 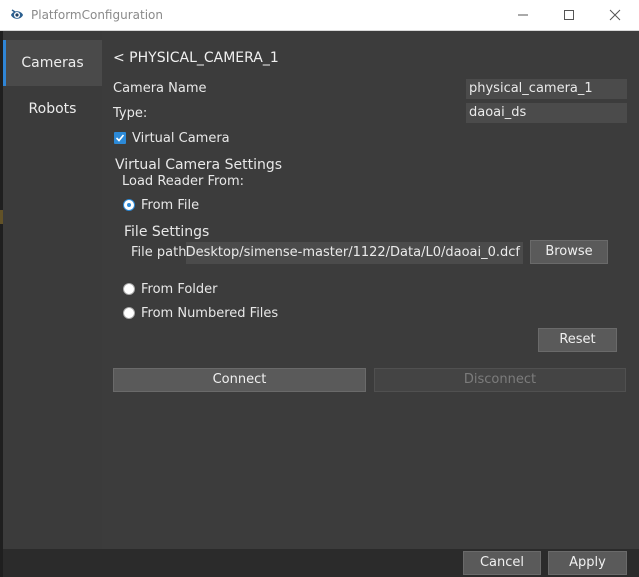 What do you see at coordinates (199, 165) in the screenshot?
I see `virtual-camera-settings-heading: Virtual Camera Settings` at bounding box center [199, 165].